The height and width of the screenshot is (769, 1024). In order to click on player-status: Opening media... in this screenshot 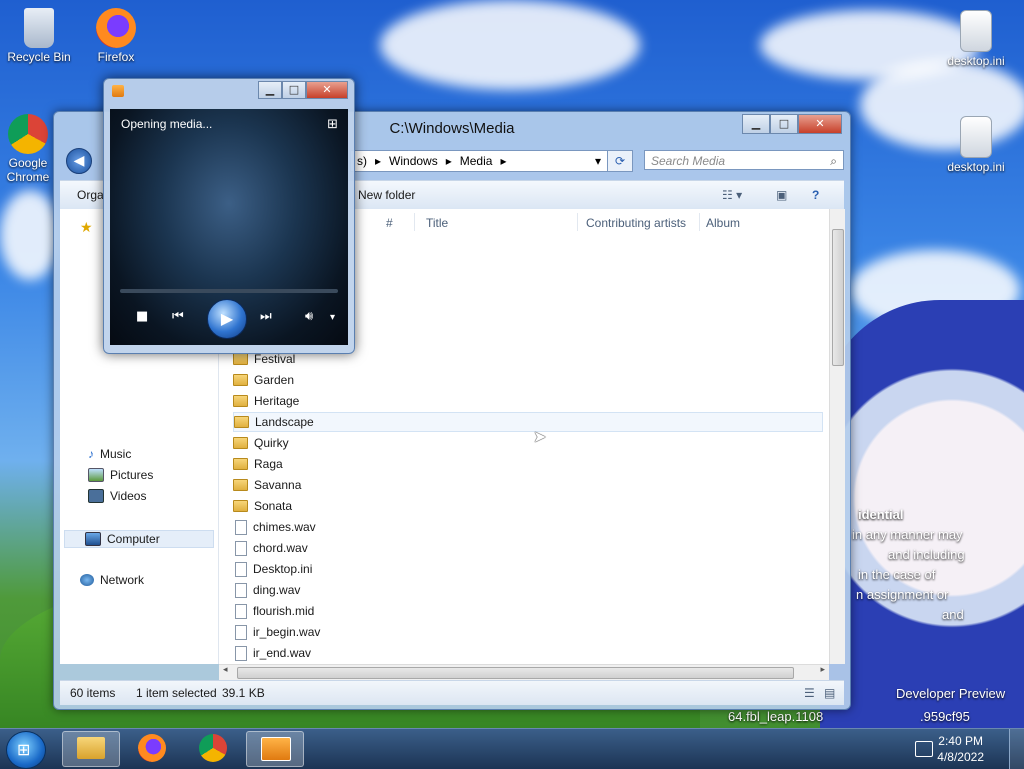, I will do `click(167, 124)`.